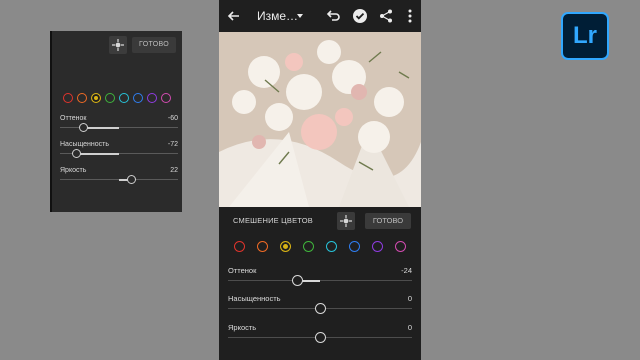  Describe the element at coordinates (117, 98) in the screenshot. I see `inset-color-dots` at that location.